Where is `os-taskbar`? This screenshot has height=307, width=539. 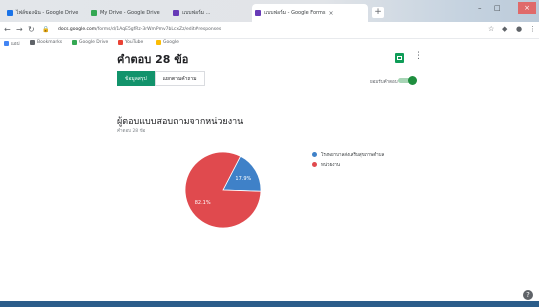
os-taskbar is located at coordinates (269, 304).